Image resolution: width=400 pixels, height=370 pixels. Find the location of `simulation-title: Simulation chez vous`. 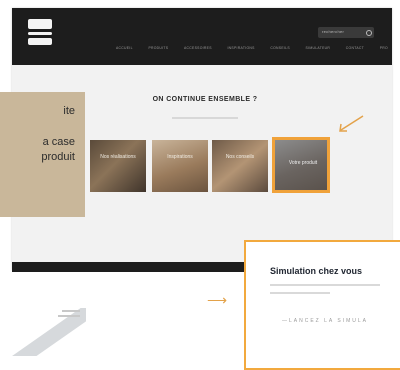

simulation-title: Simulation chez vous is located at coordinates (316, 271).